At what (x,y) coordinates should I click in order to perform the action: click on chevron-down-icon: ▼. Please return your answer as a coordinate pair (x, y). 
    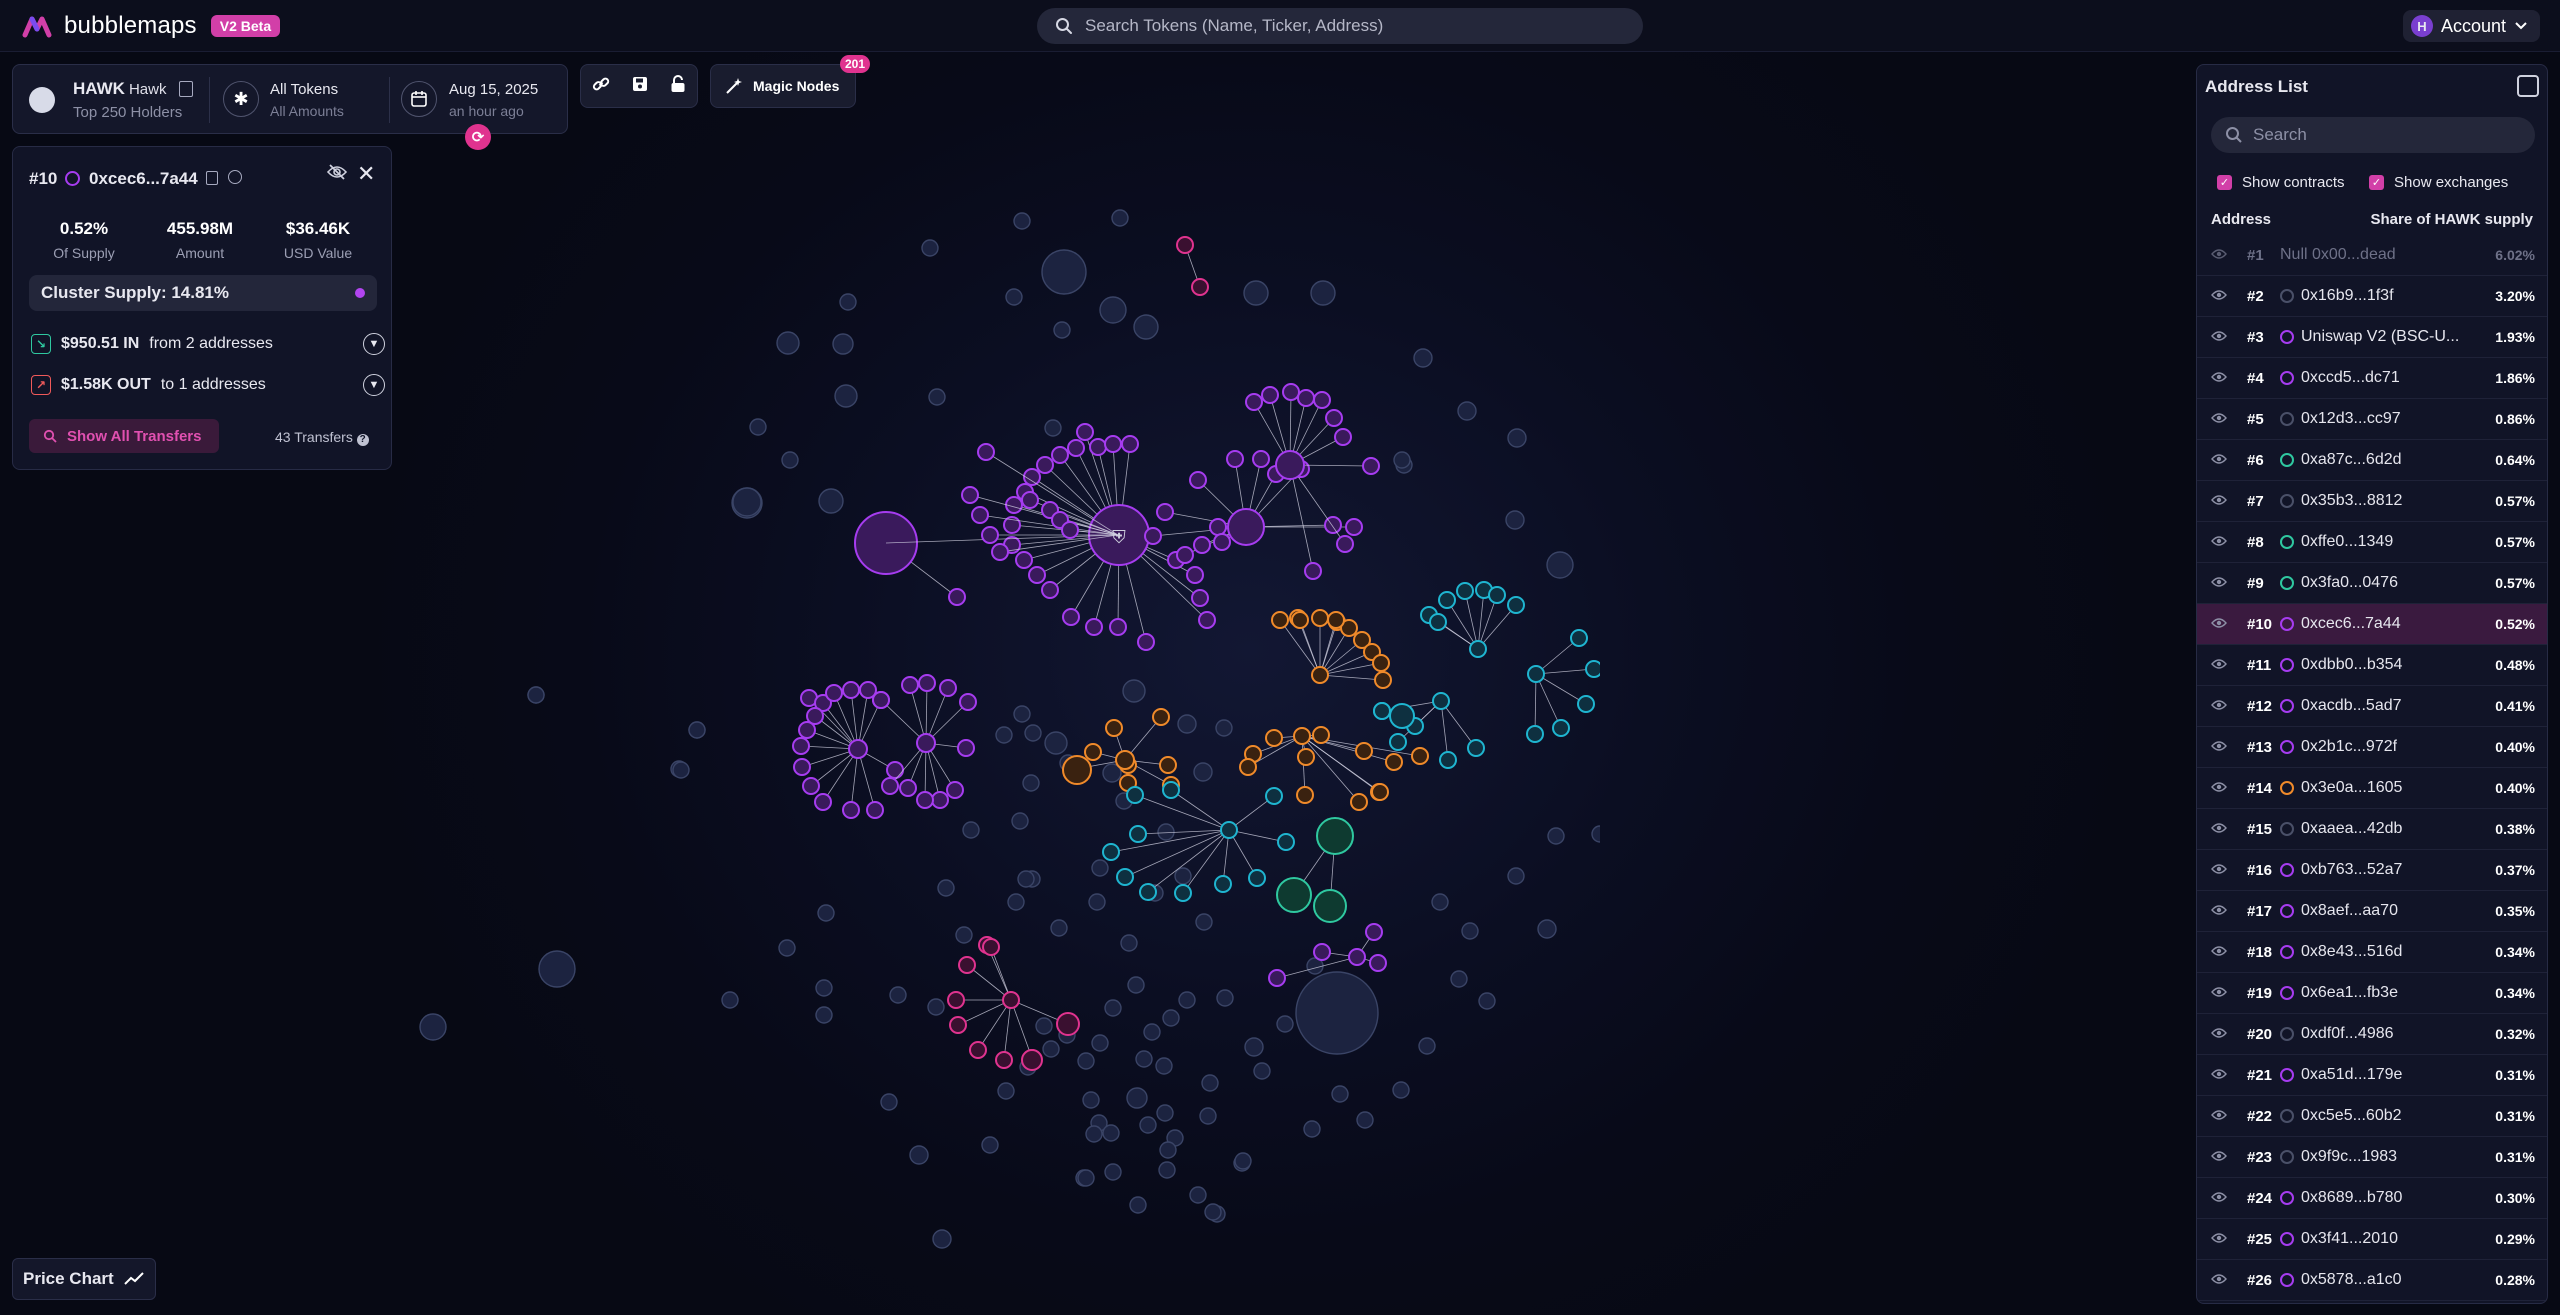
    Looking at the image, I should click on (374, 385).